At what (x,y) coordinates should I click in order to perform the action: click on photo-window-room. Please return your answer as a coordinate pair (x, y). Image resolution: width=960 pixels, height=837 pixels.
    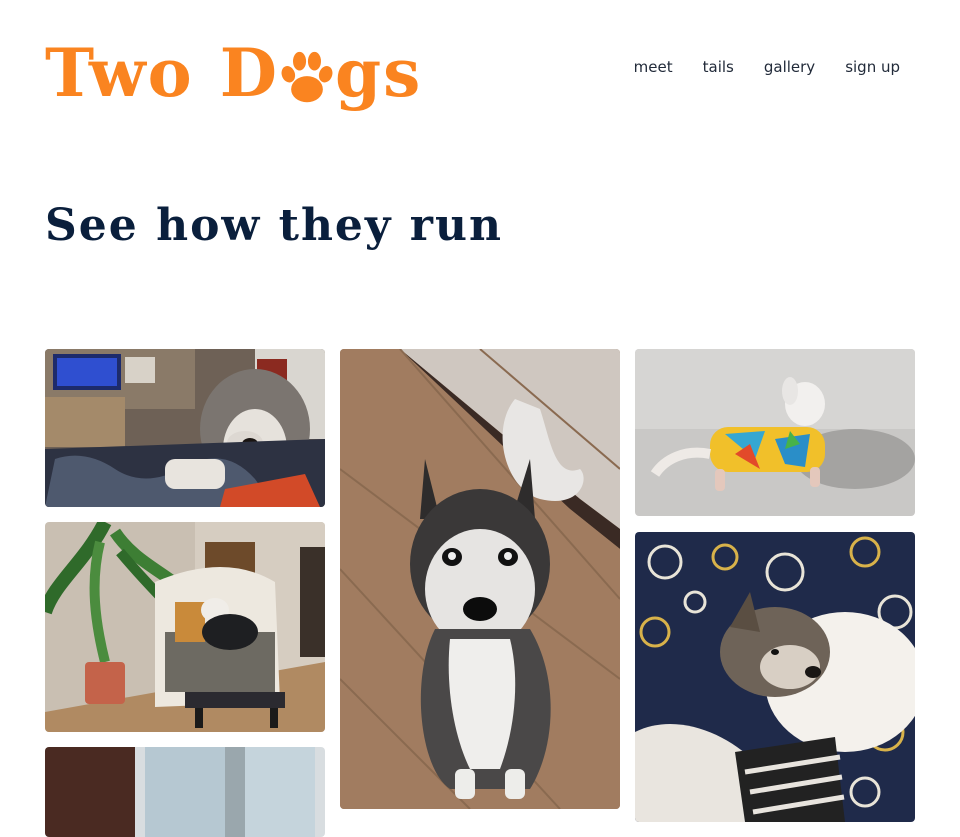
    Looking at the image, I should click on (185, 792).